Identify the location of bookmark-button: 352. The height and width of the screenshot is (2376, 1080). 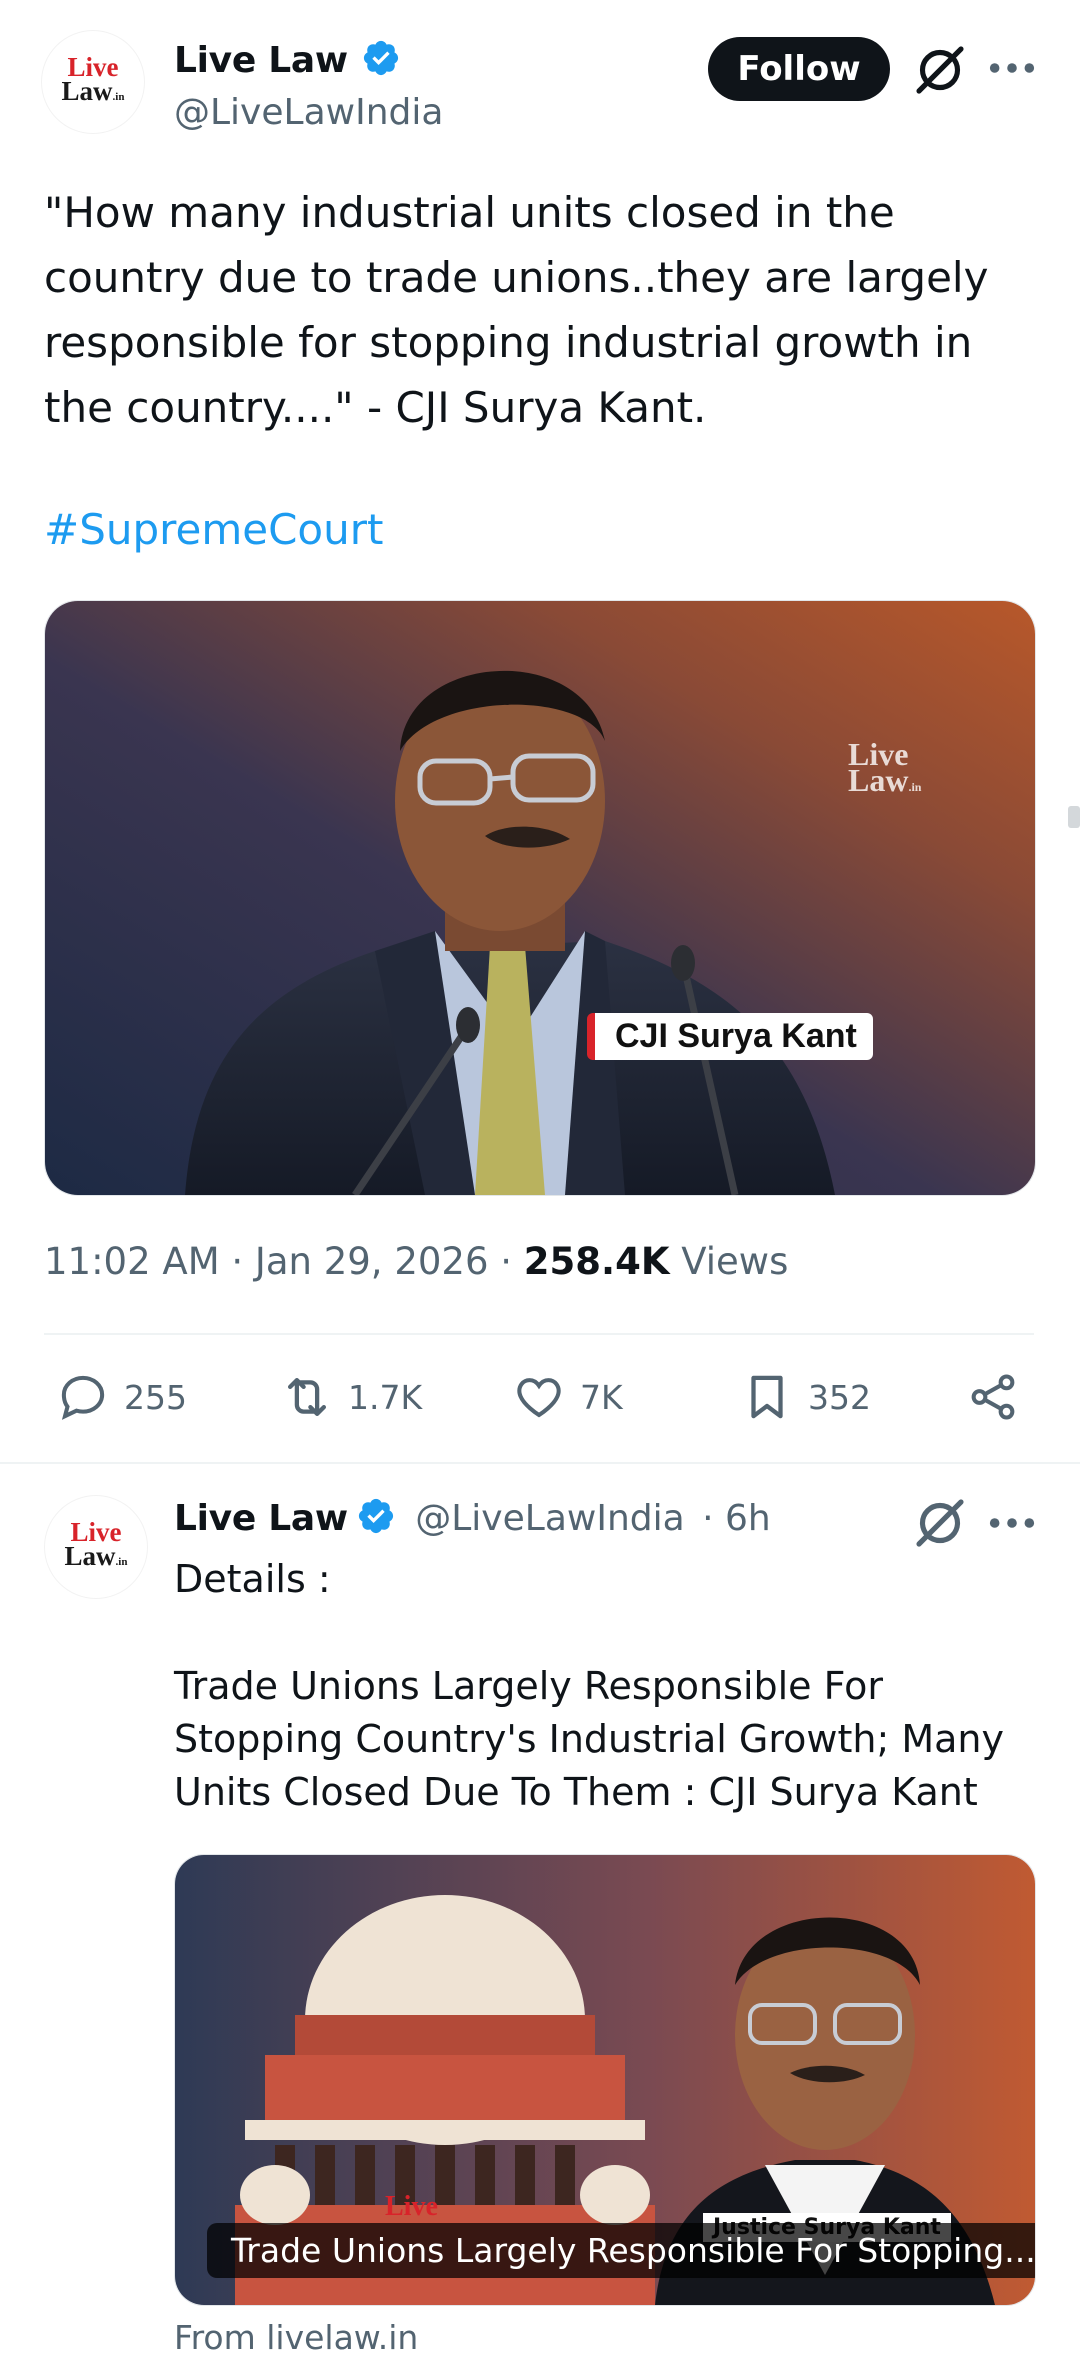
(805, 1397).